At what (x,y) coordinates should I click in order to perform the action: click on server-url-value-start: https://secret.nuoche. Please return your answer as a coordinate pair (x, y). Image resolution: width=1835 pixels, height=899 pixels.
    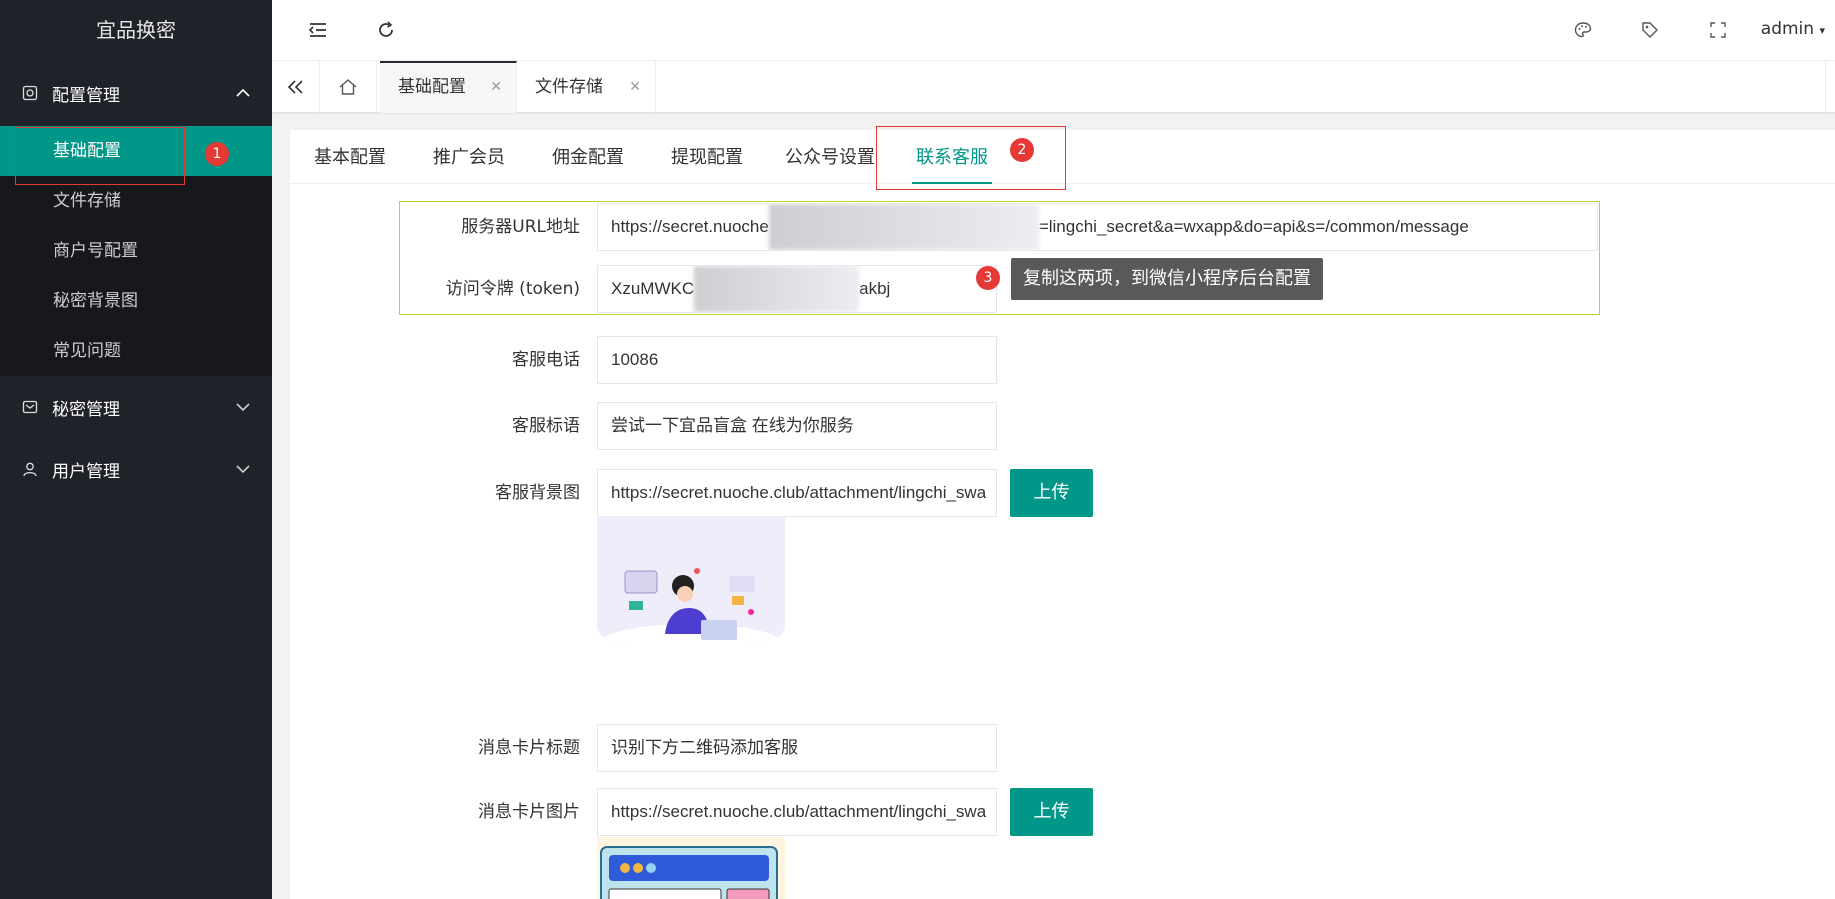
    Looking at the image, I should click on (690, 226).